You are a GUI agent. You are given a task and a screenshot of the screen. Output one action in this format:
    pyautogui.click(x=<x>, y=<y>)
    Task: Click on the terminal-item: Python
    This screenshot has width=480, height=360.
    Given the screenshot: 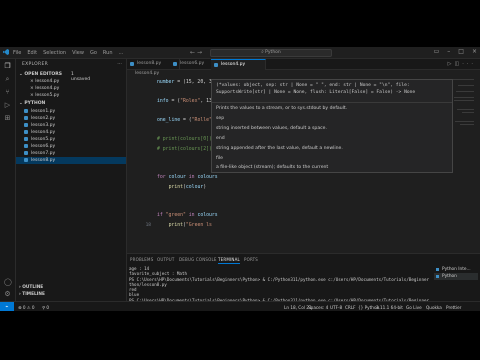 What is the action you would take?
    pyautogui.click(x=456, y=276)
    